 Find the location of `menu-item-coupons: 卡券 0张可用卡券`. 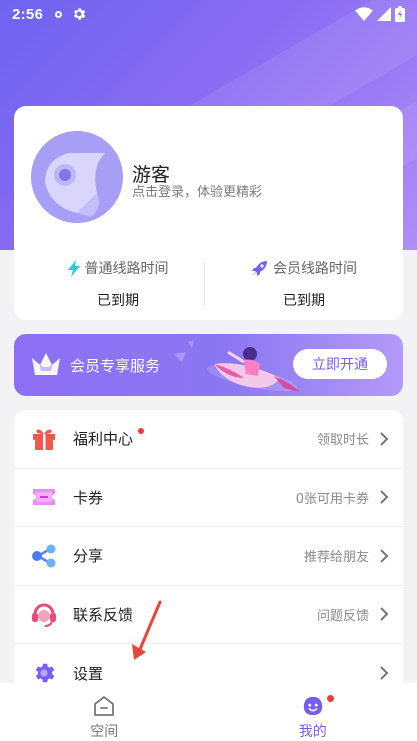

menu-item-coupons: 卡券 0张可用卡券 is located at coordinates (208, 498).